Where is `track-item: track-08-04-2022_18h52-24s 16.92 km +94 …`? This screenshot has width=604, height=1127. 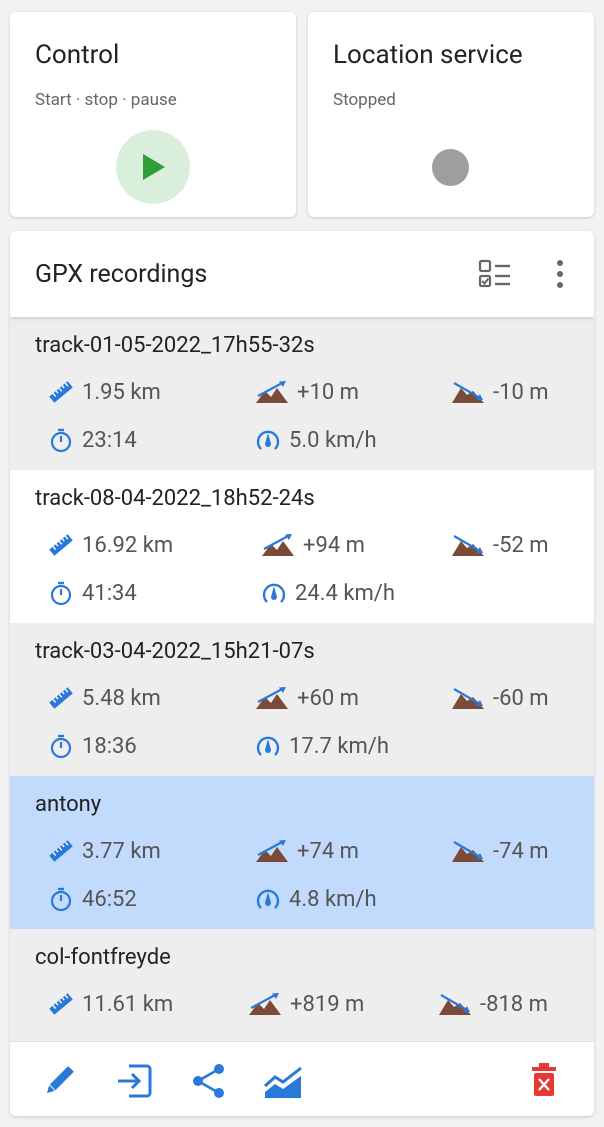 track-item: track-08-04-2022_18h52-24s 16.92 km +94 … is located at coordinates (302, 546).